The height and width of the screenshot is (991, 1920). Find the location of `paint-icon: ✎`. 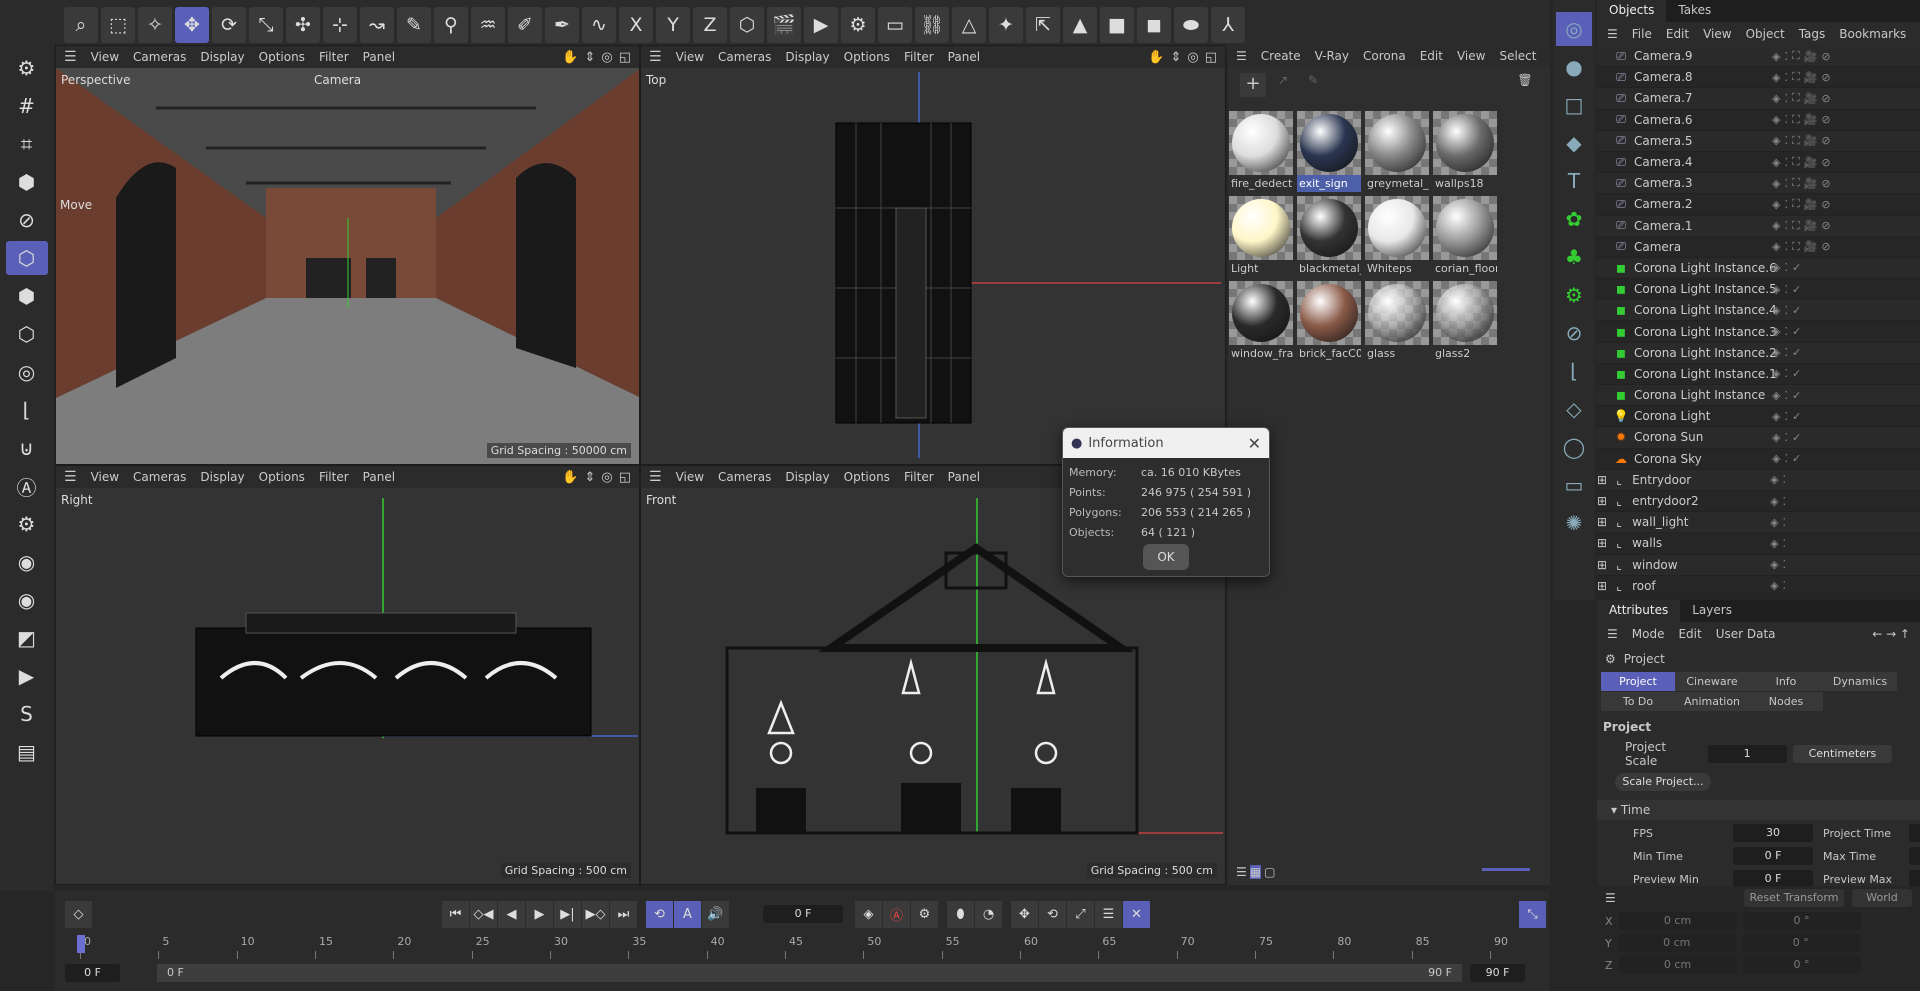

paint-icon: ✎ is located at coordinates (414, 24).